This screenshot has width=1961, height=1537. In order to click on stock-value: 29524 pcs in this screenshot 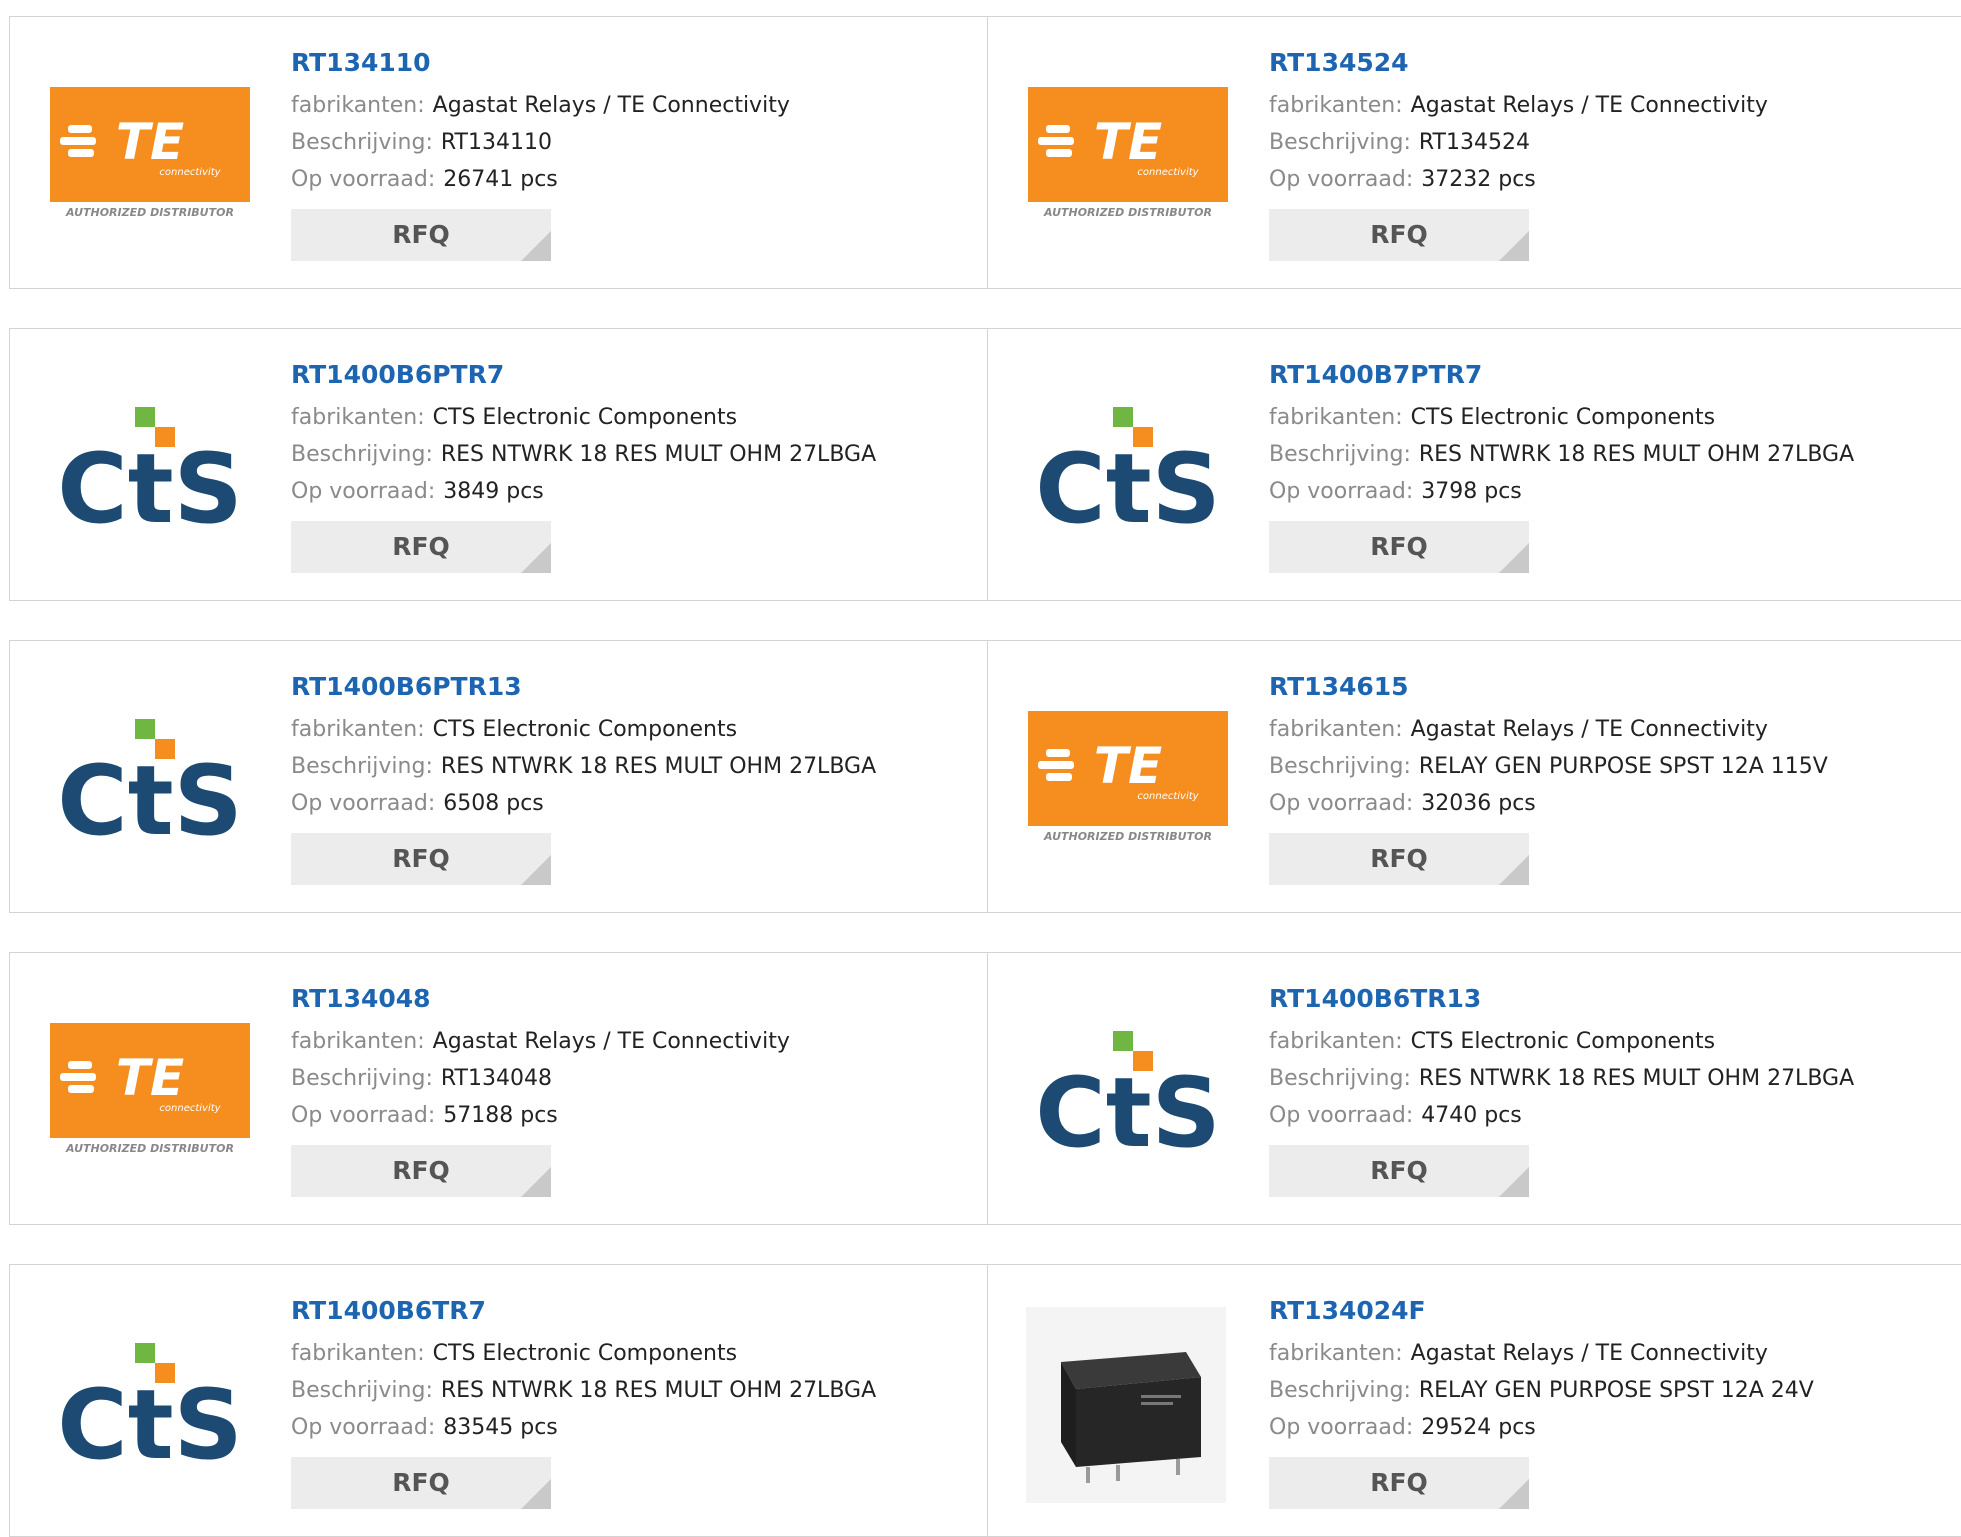, I will do `click(1478, 1427)`.